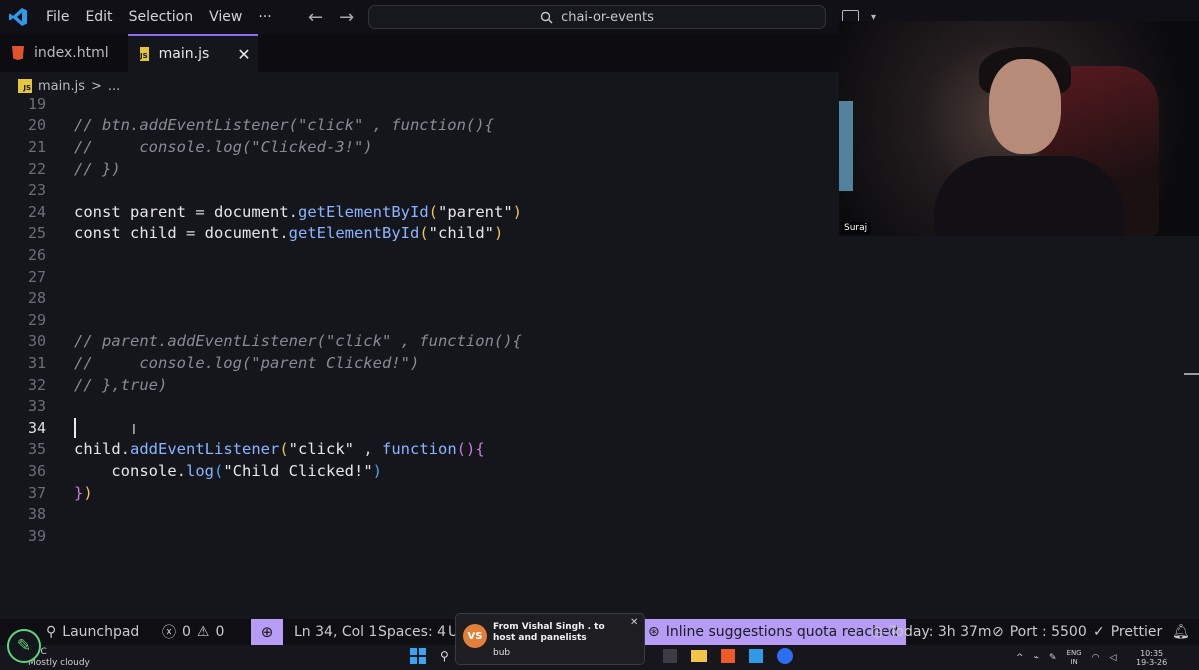  Describe the element at coordinates (599, 428) in the screenshot. I see `code-line: 34` at that location.